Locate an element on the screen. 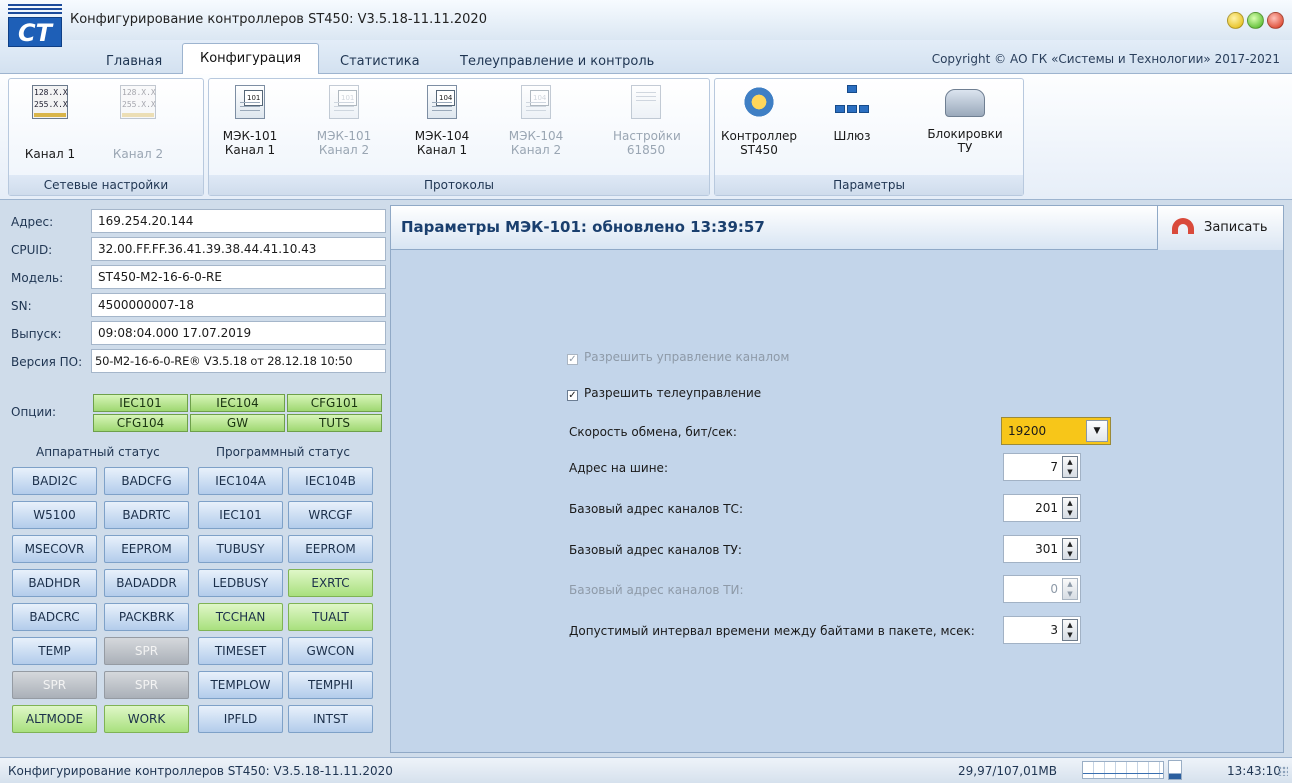 This screenshot has height=783, width=1292. button-line2: ST450 is located at coordinates (759, 150).